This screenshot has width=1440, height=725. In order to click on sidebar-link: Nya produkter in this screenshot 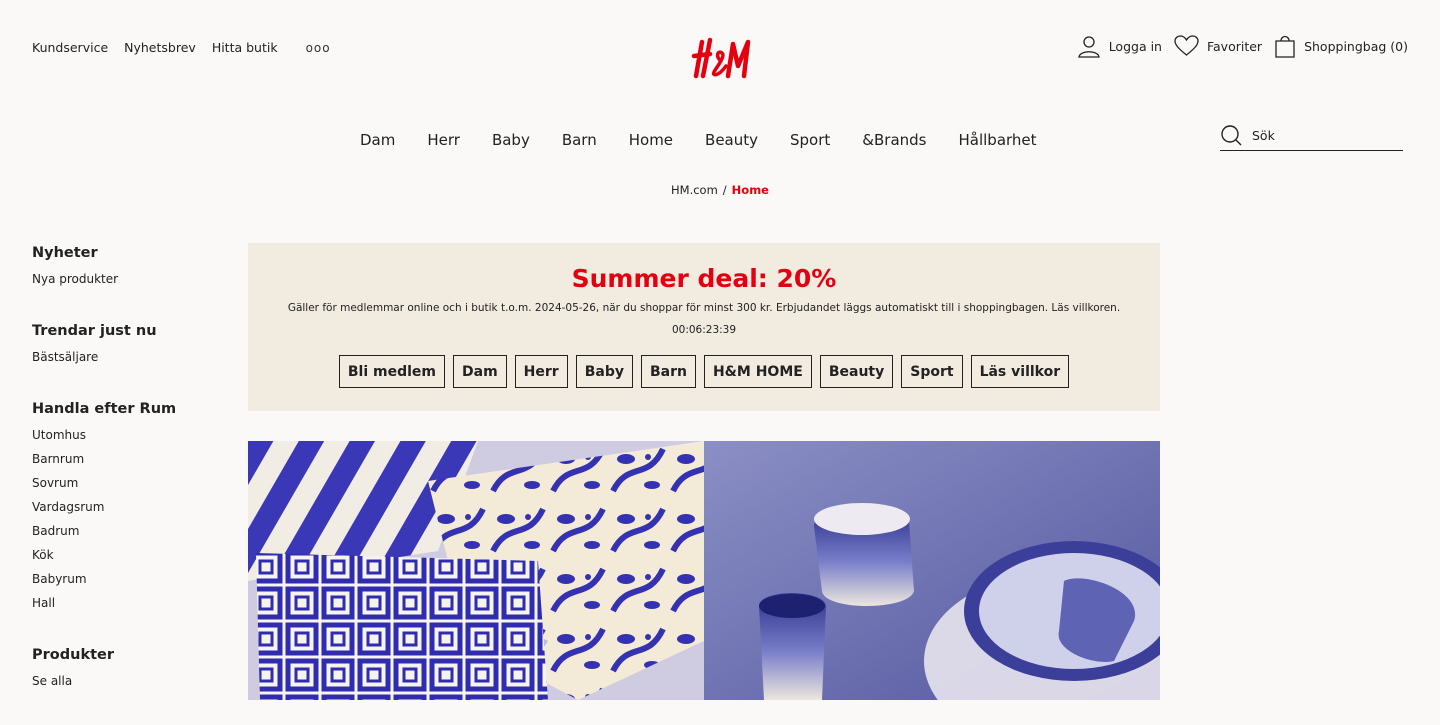, I will do `click(132, 283)`.